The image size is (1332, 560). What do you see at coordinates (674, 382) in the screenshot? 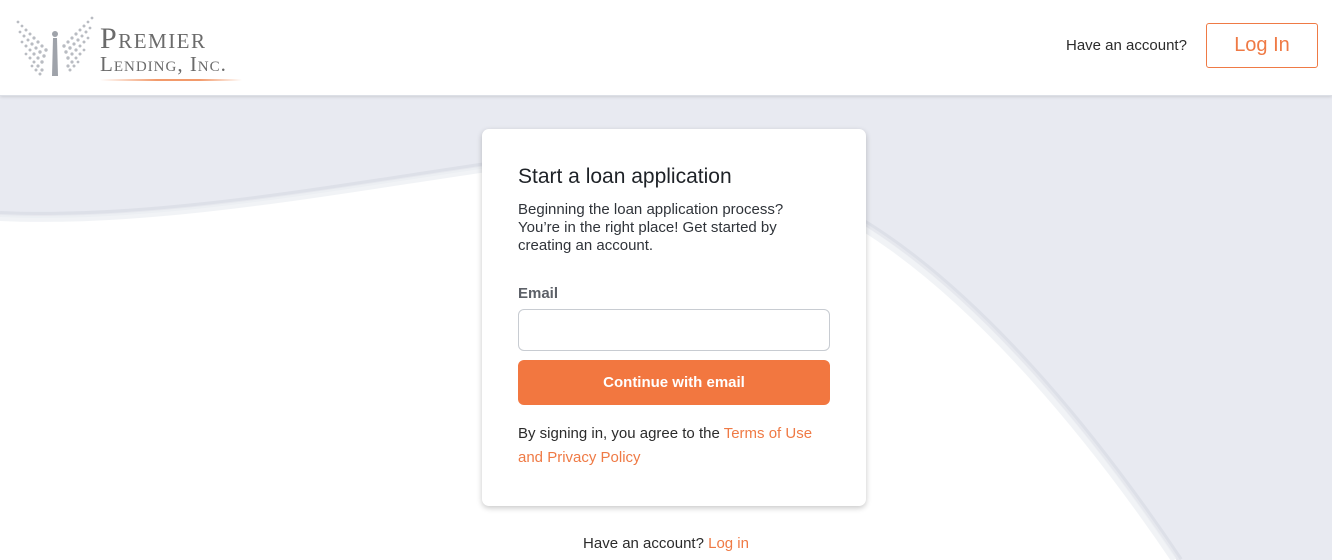
I see `continue-with-email-button: Continue with email` at bounding box center [674, 382].